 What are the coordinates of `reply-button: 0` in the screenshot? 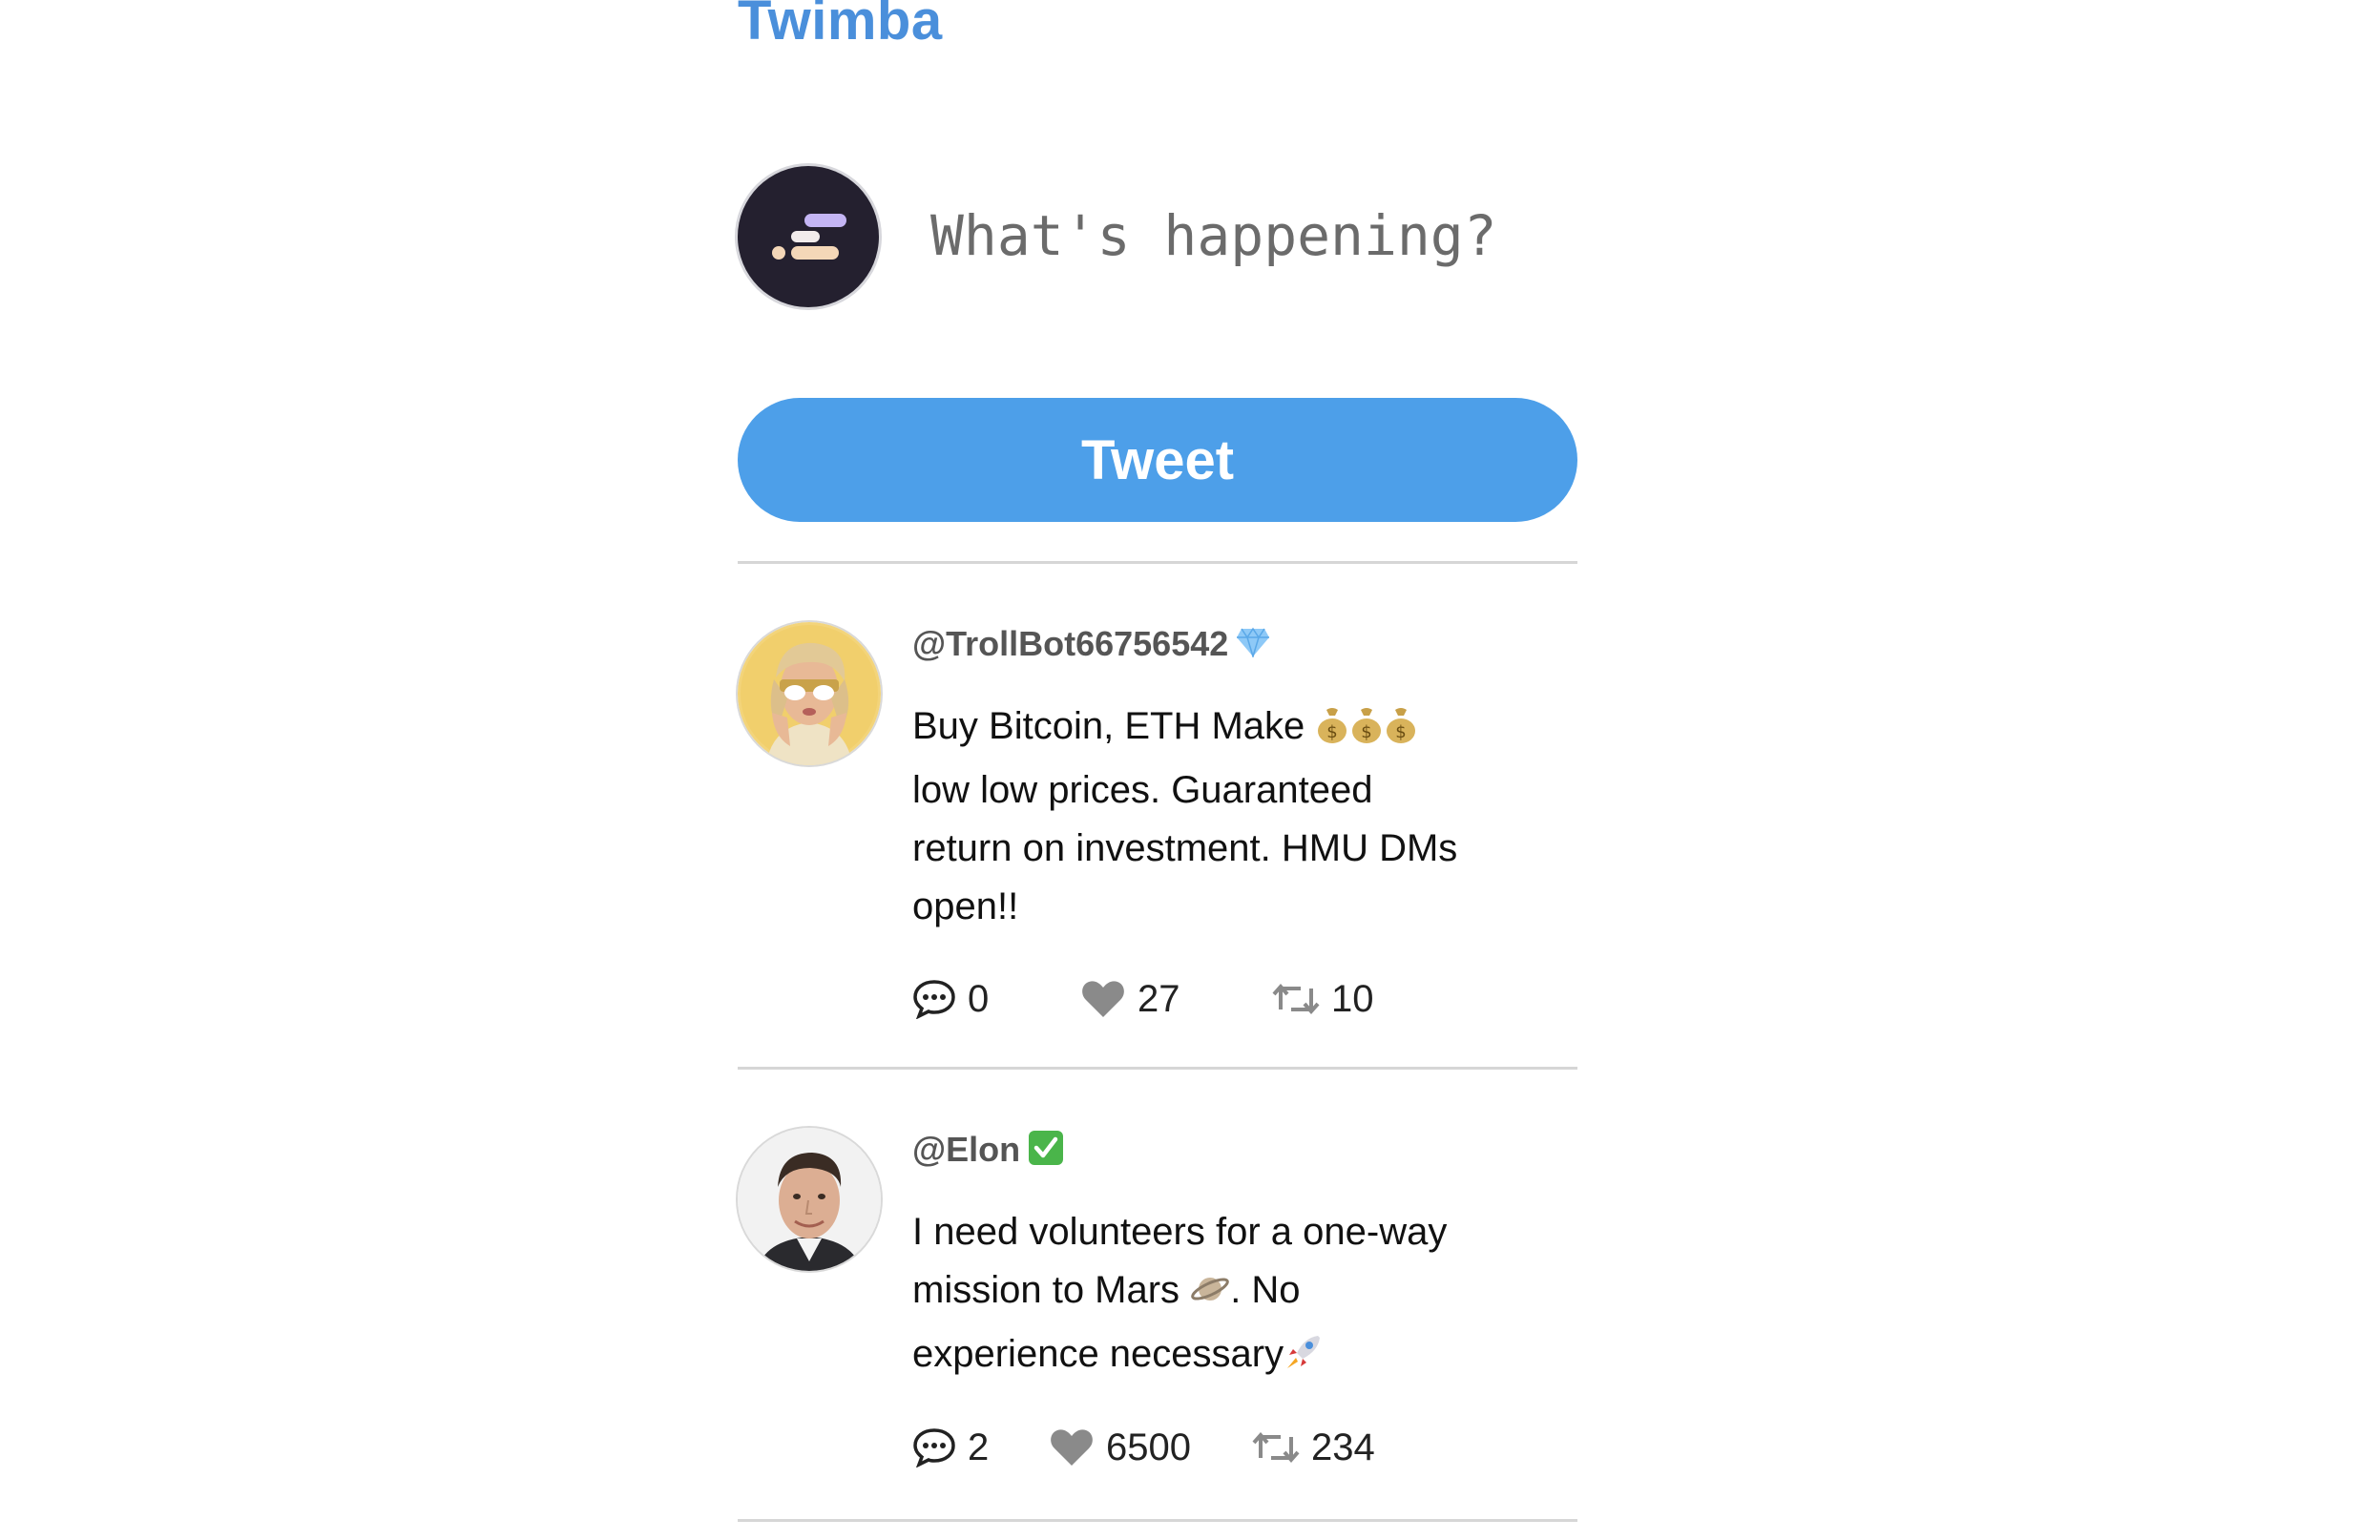 It's located at (951, 999).